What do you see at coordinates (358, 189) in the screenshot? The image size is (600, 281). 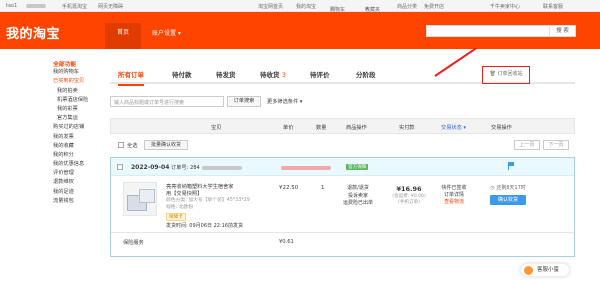 I see `refund-link: 退款/退货` at bounding box center [358, 189].